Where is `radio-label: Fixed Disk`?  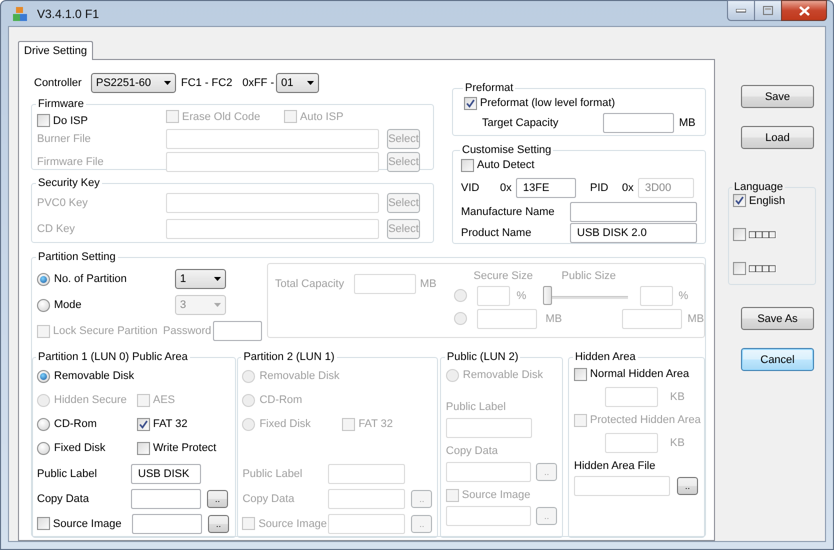
radio-label: Fixed Disk is located at coordinates (80, 448).